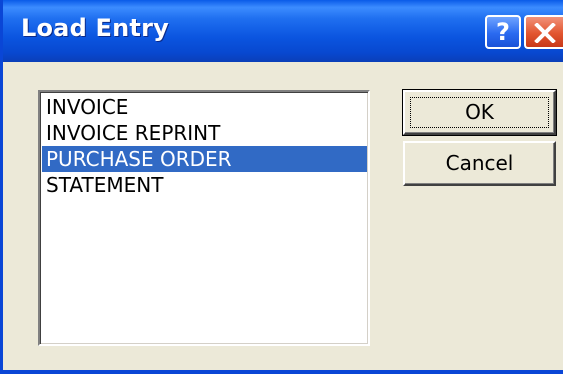 The width and height of the screenshot is (563, 374). I want to click on cancel-button: Cancel, so click(479, 163).